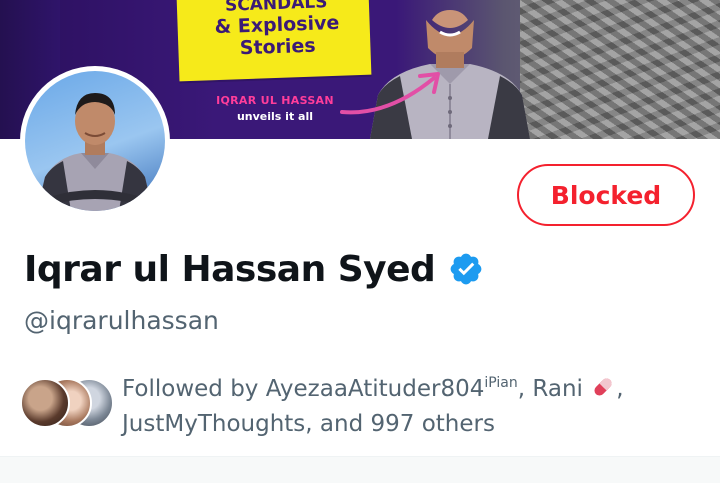 This screenshot has width=720, height=483. Describe the element at coordinates (95, 152) in the screenshot. I see `avatar-person-image` at that location.